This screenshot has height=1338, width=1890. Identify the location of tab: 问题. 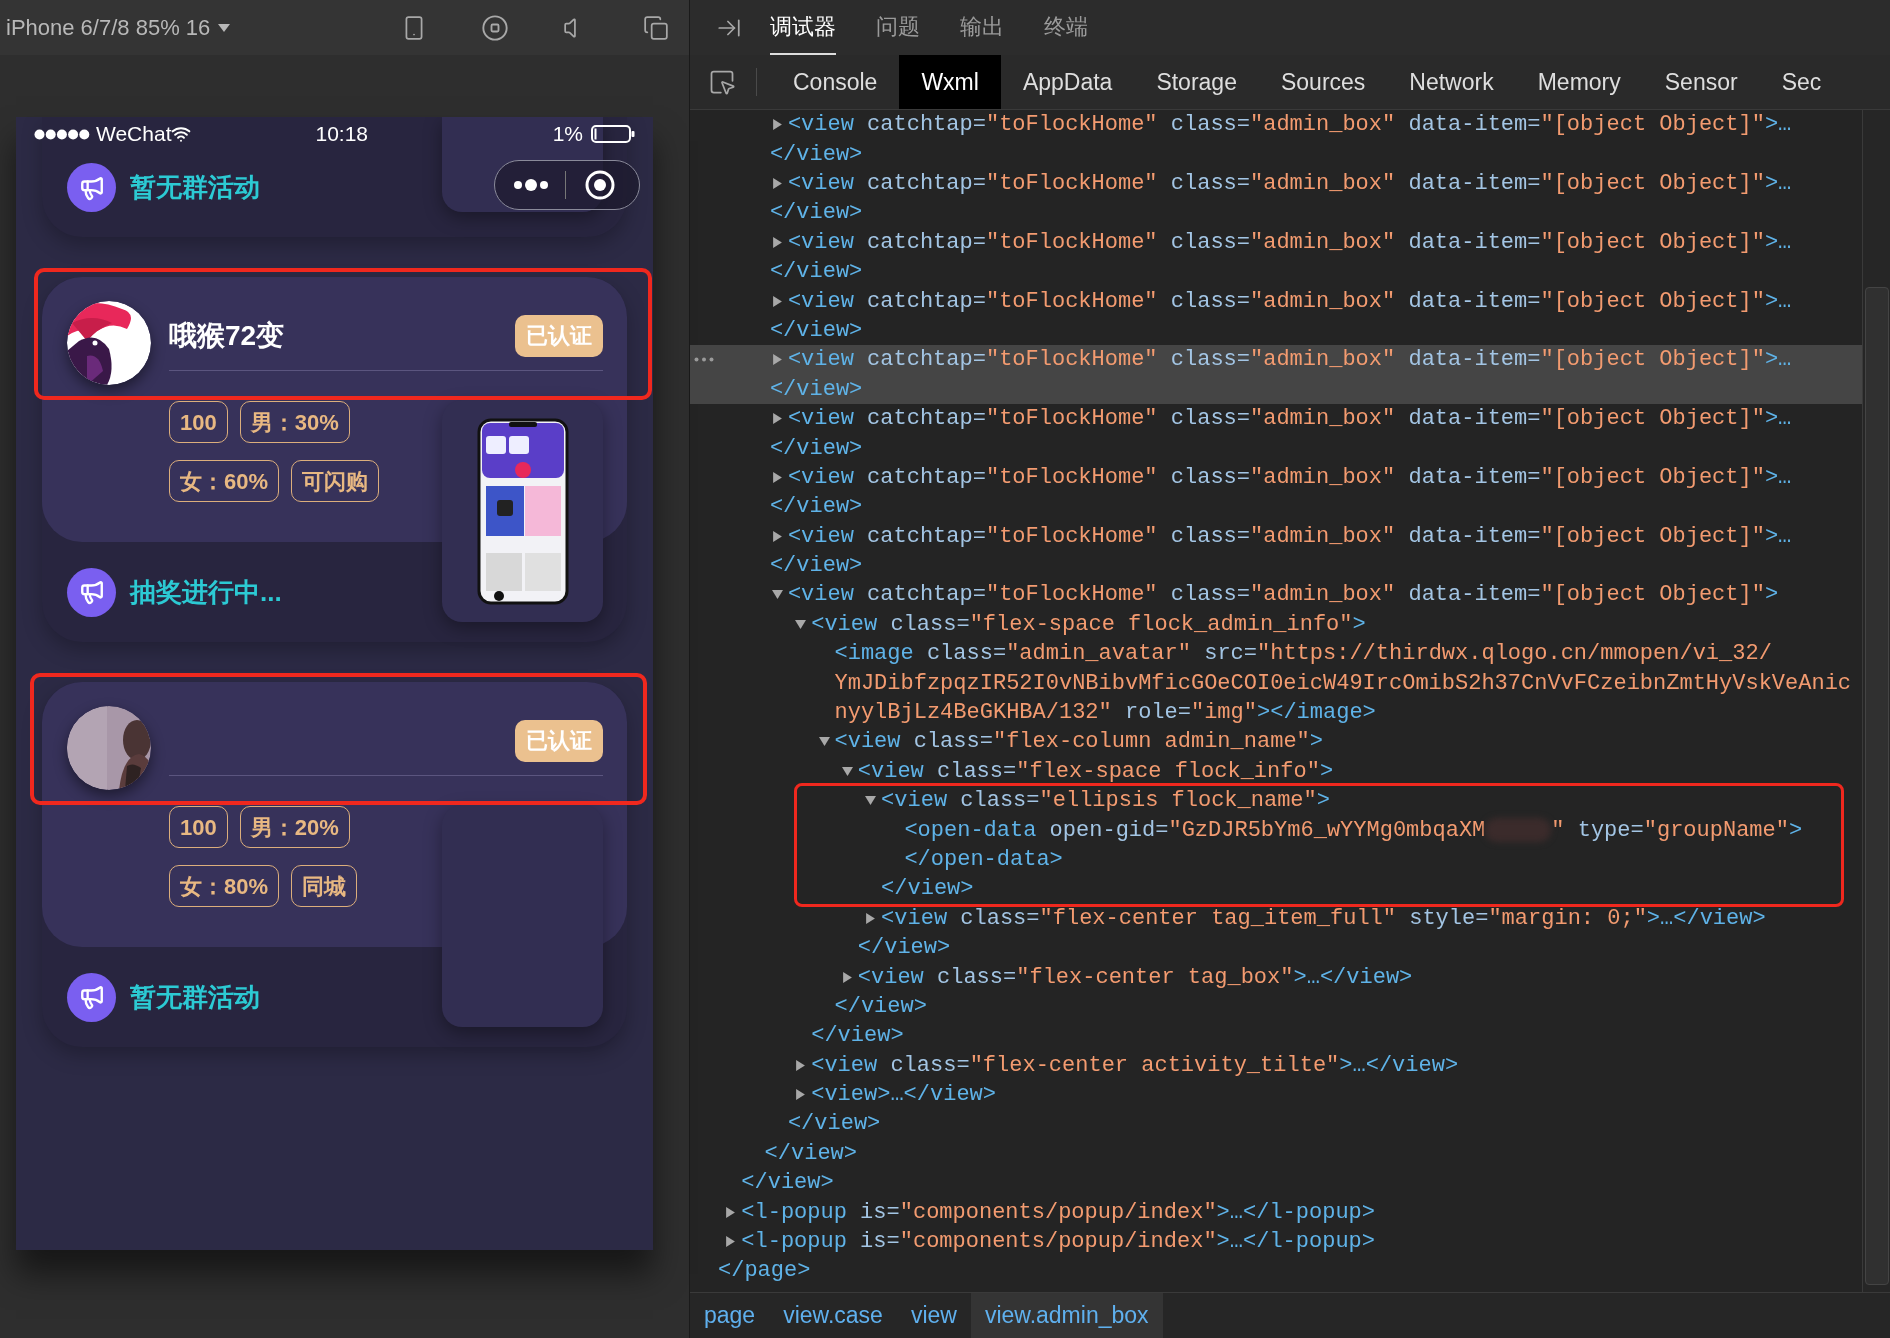
(898, 27).